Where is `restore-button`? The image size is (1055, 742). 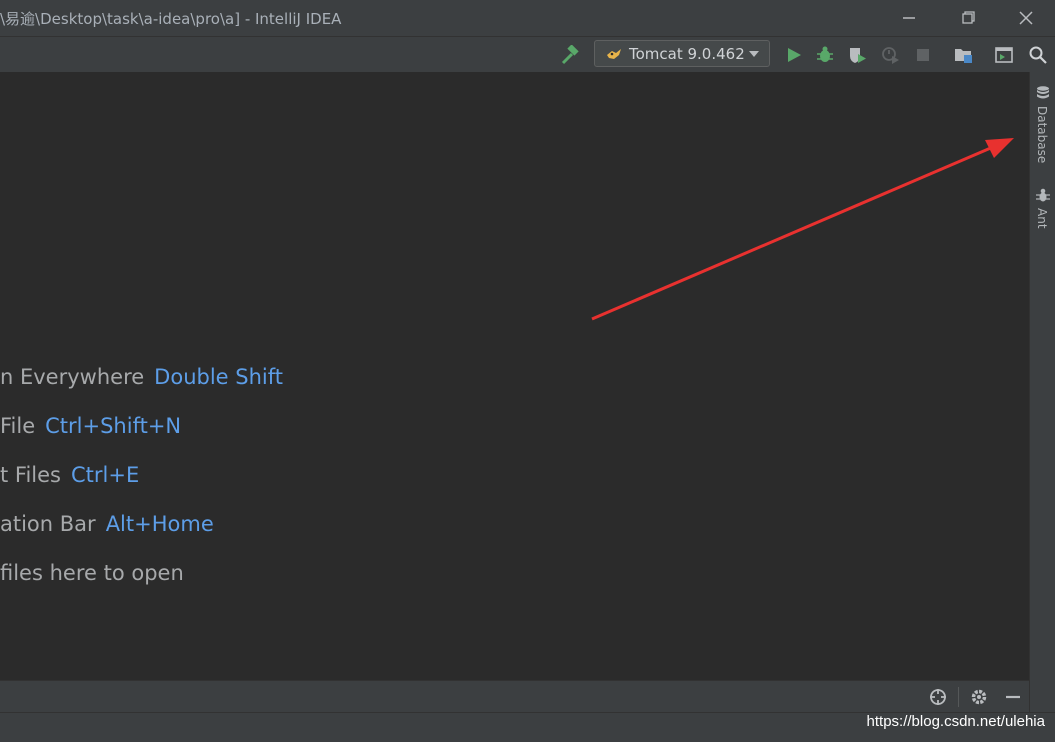 restore-button is located at coordinates (968, 18).